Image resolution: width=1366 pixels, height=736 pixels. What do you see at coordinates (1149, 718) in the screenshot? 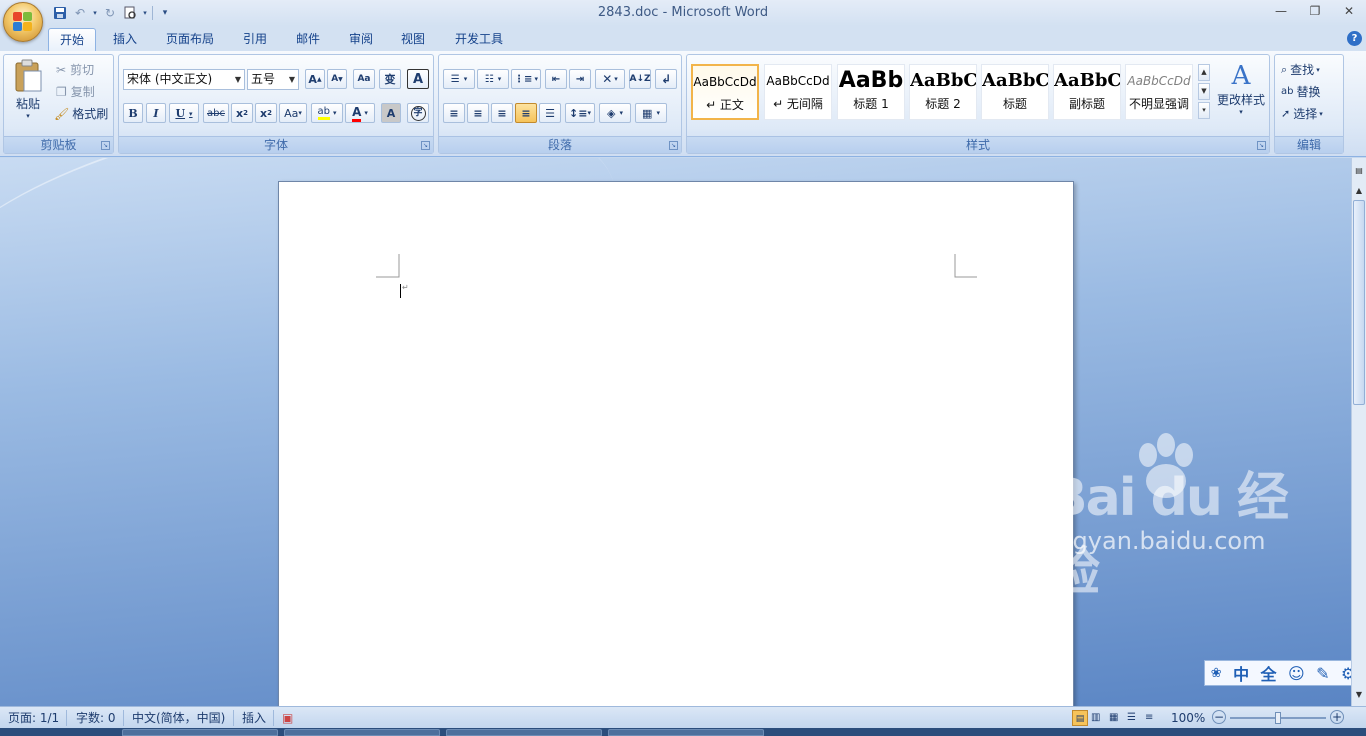
I see `view-draft-icon: ≡` at bounding box center [1149, 718].